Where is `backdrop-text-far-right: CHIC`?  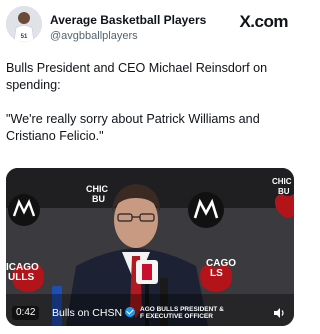
backdrop-text-far-right: CHIC is located at coordinates (282, 181).